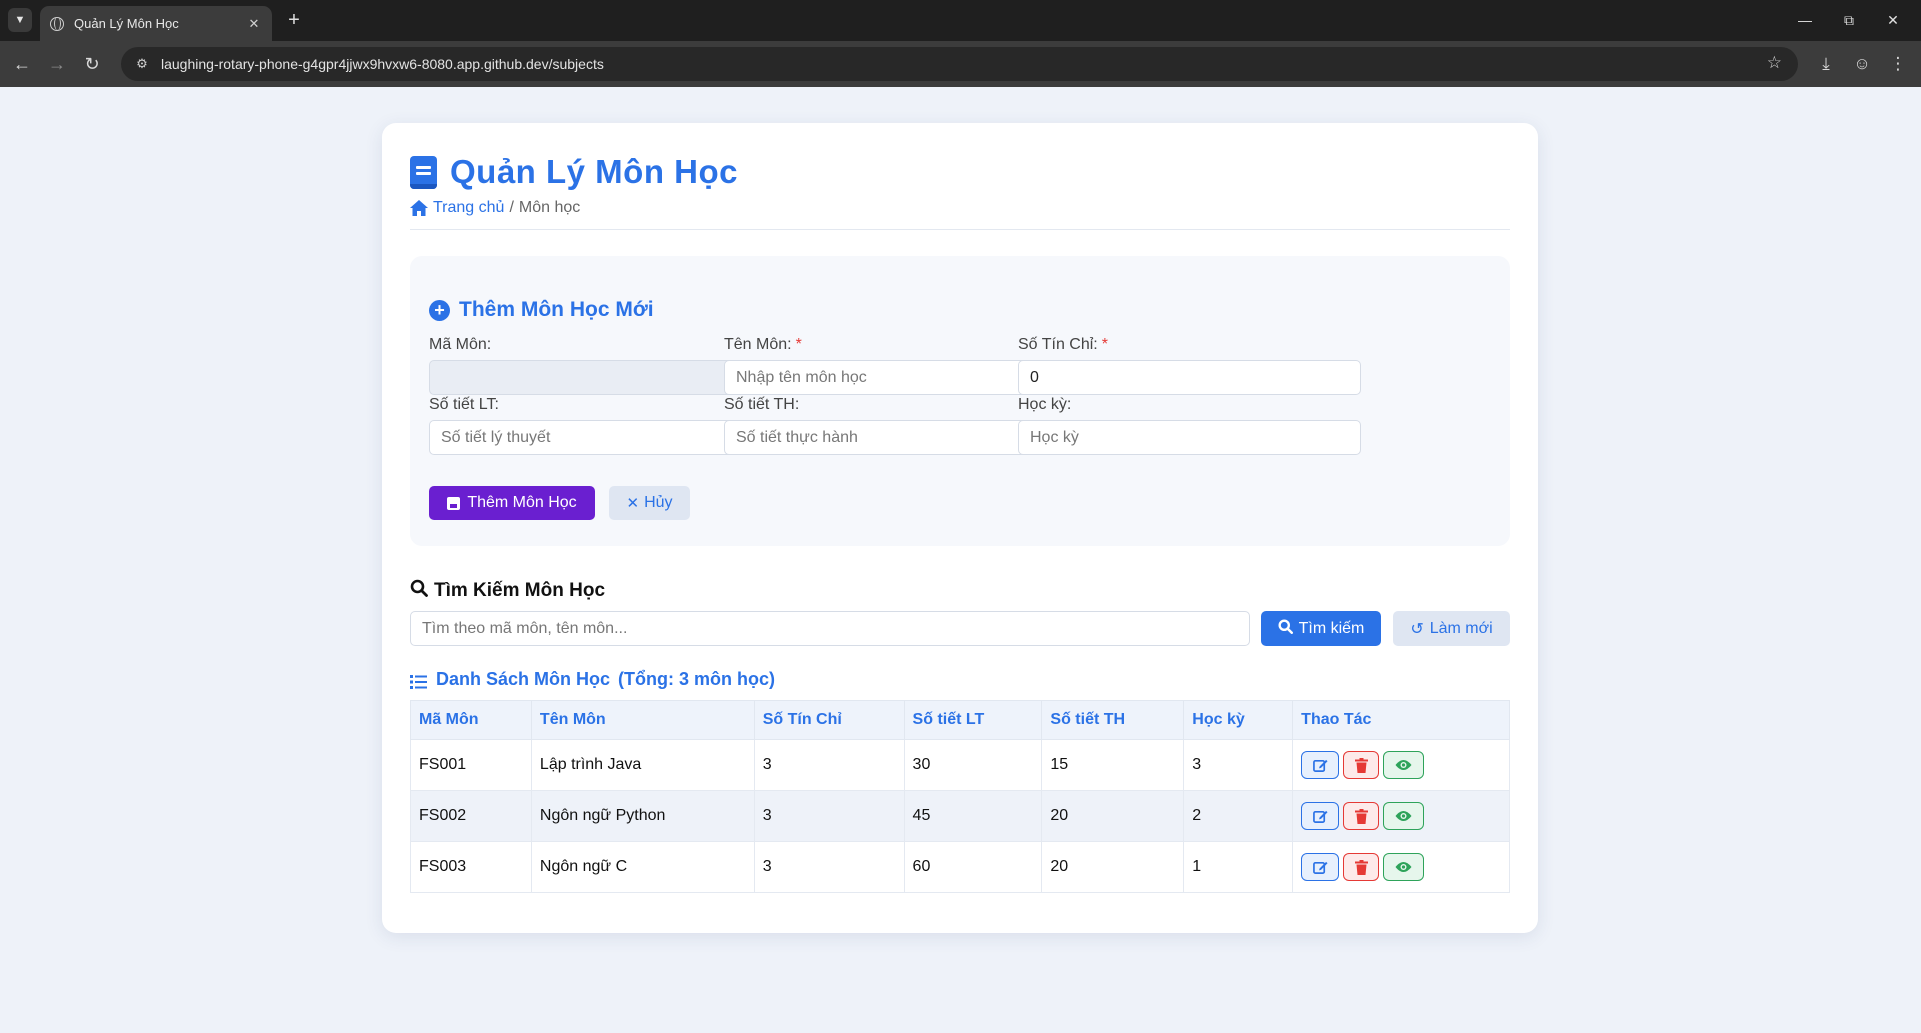 This screenshot has width=1921, height=1033. I want to click on cell-hoc-ky: 1, so click(1238, 867).